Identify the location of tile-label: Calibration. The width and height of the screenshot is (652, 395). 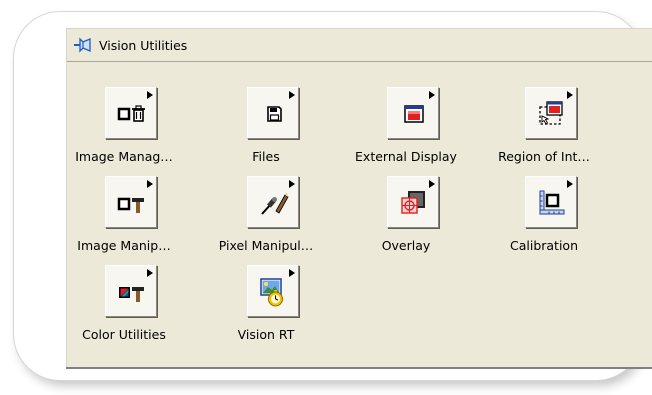
(543, 245).